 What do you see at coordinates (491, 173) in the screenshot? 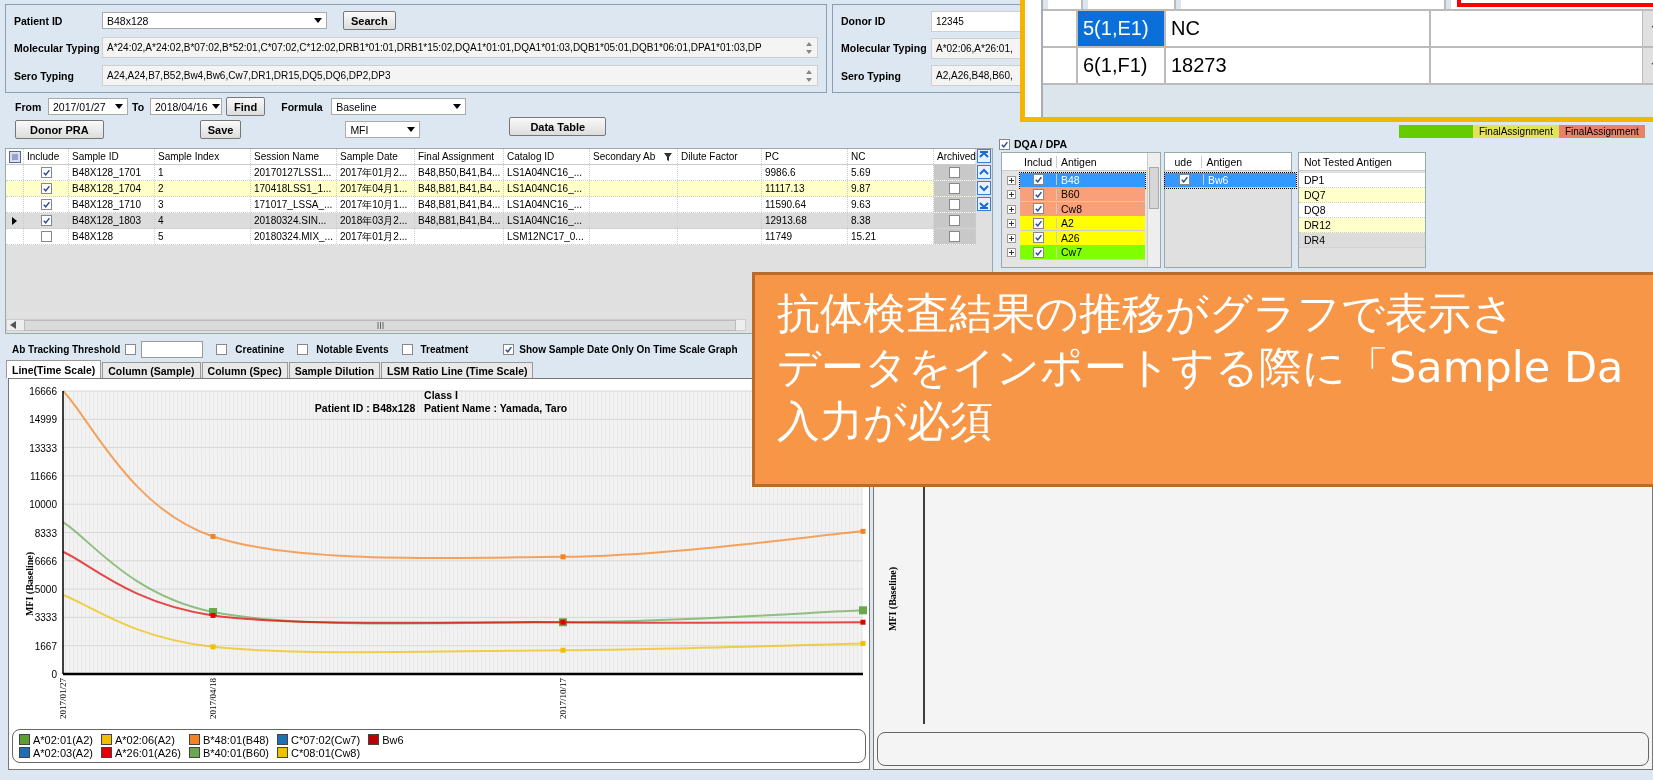
I see `table-row: B48X128_1701 1 20170127LSS1... 2017年01月2... B48,B50,B41,B4... LS1A04NC16_... 9986.6 5.69` at bounding box center [491, 173].